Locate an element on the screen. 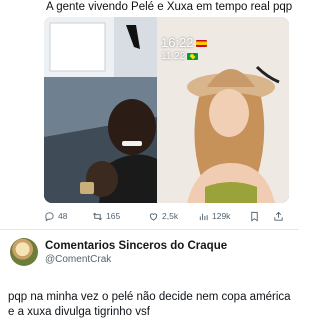 The height and width of the screenshot is (320, 320). repost-count: 165 is located at coordinates (113, 216).